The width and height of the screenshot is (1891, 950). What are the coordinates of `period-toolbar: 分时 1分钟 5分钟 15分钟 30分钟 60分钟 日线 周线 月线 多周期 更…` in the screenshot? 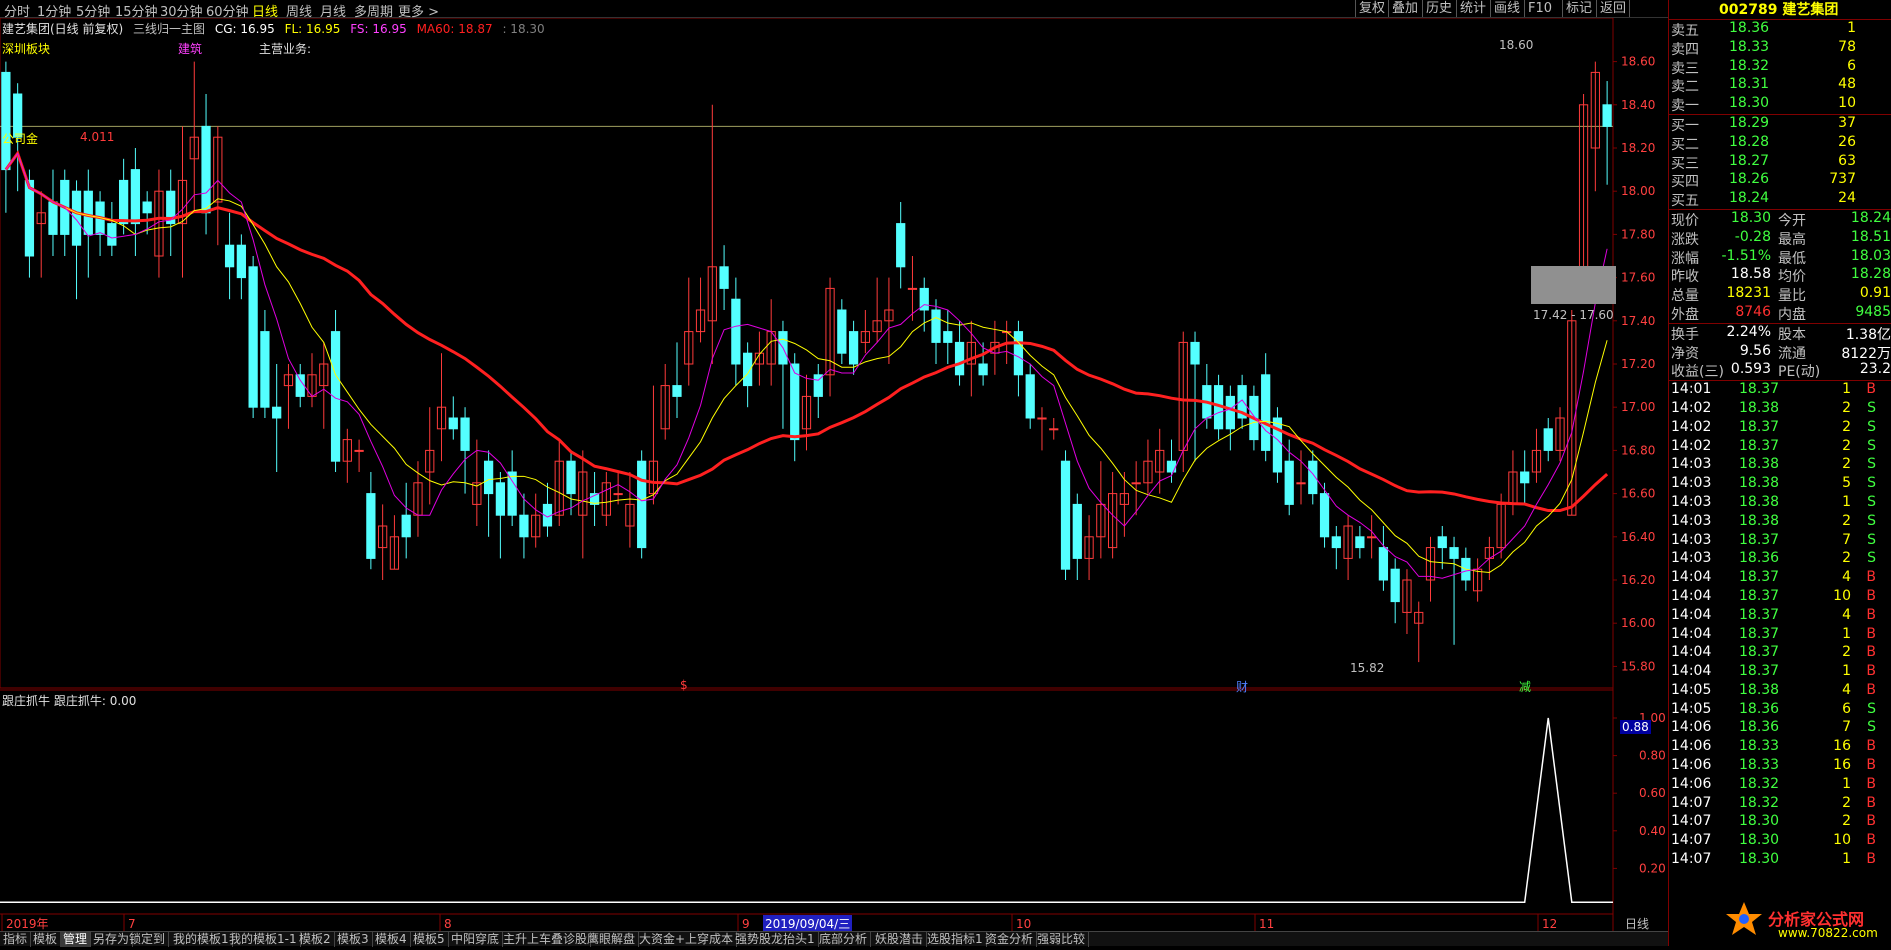 It's located at (945, 10).